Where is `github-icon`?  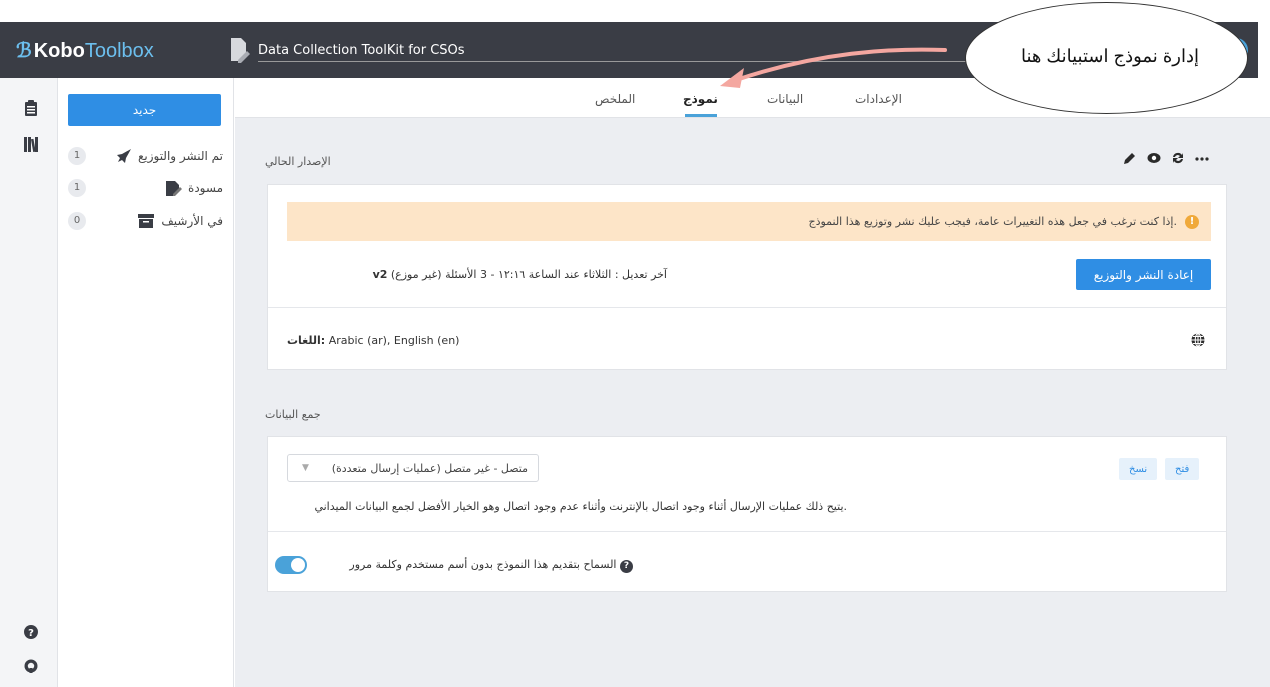 github-icon is located at coordinates (31, 666).